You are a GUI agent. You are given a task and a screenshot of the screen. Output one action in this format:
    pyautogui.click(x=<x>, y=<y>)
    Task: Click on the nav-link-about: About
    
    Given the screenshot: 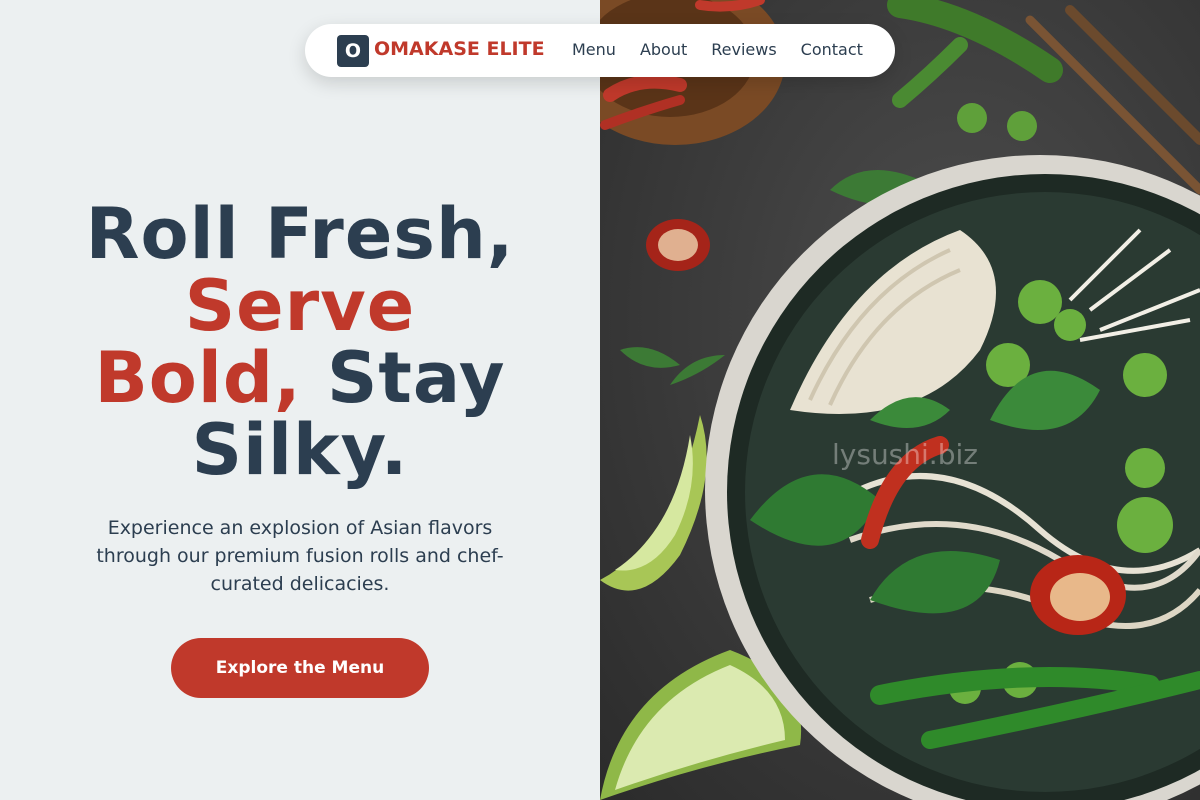 What is the action you would take?
    pyautogui.click(x=663, y=49)
    